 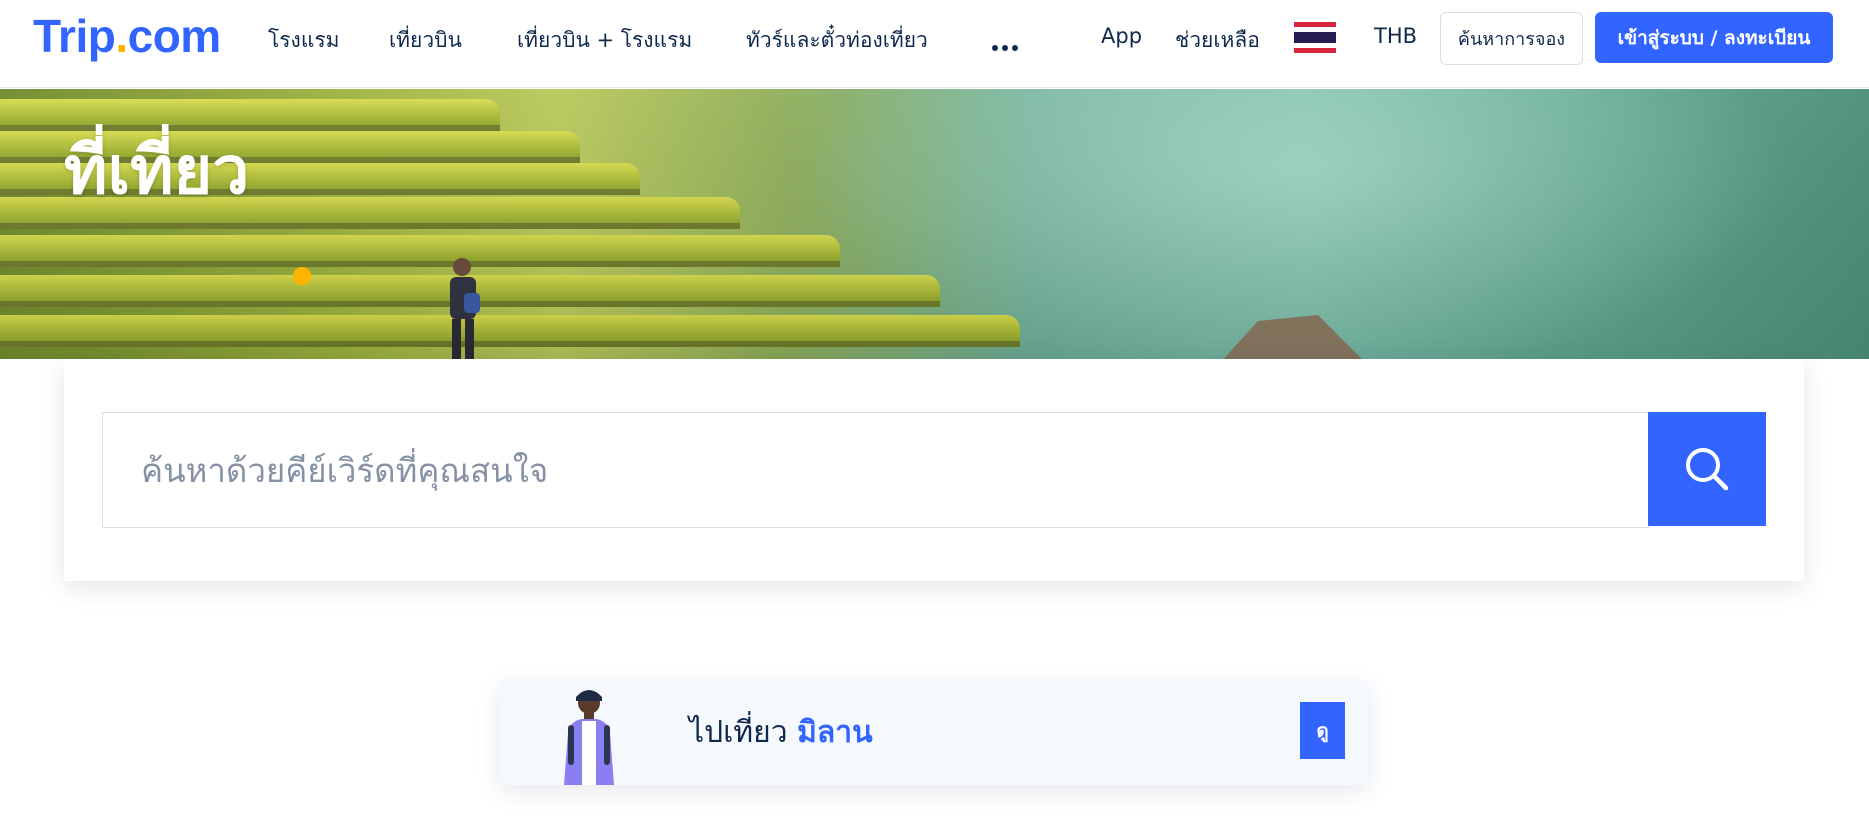 What do you see at coordinates (589, 737) in the screenshot?
I see `traveler-illustration` at bounding box center [589, 737].